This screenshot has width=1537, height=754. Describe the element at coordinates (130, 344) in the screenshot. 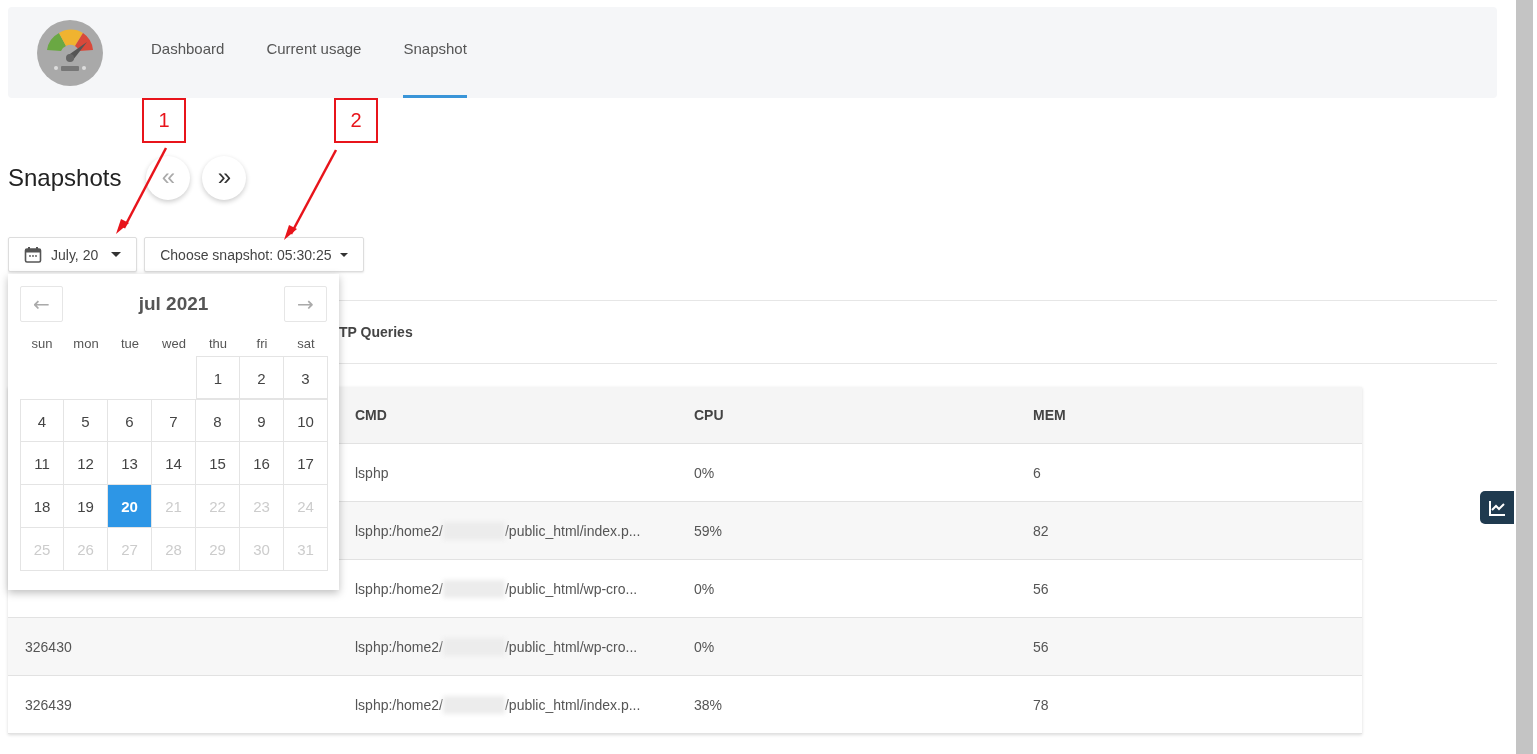

I see `weekday-label: tue` at that location.